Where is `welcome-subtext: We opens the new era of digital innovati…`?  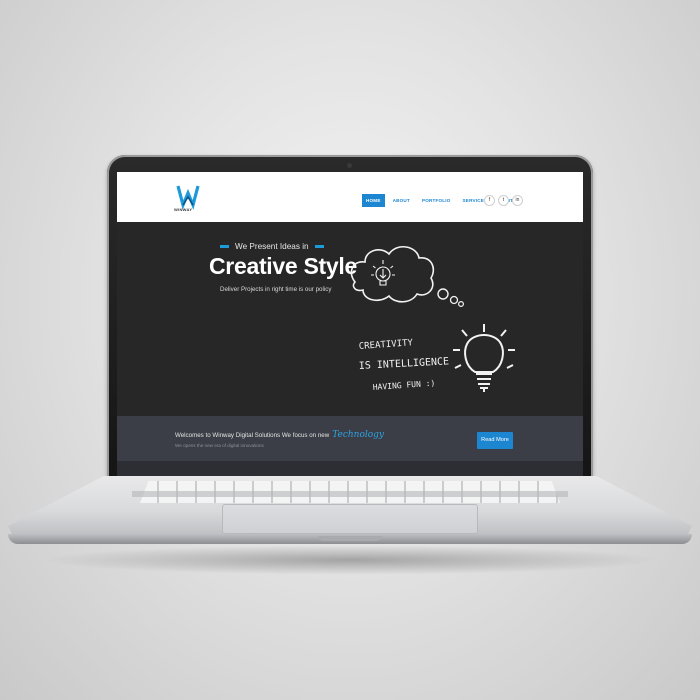 welcome-subtext: We opens the new era of digital innovati… is located at coordinates (219, 445).